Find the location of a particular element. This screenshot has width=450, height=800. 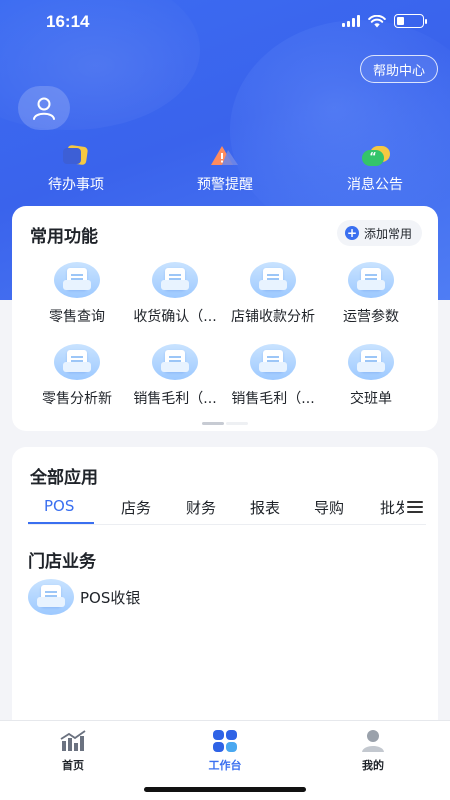

function-item: 零售查询 is located at coordinates (77, 294).